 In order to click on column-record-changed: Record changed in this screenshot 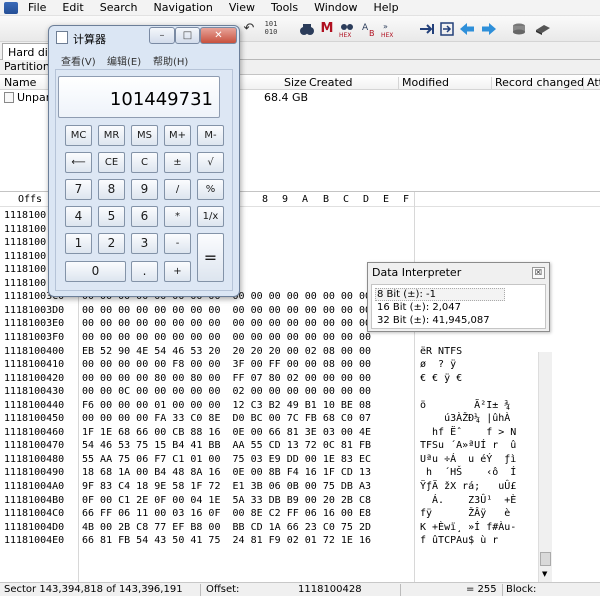, I will do `click(539, 82)`.